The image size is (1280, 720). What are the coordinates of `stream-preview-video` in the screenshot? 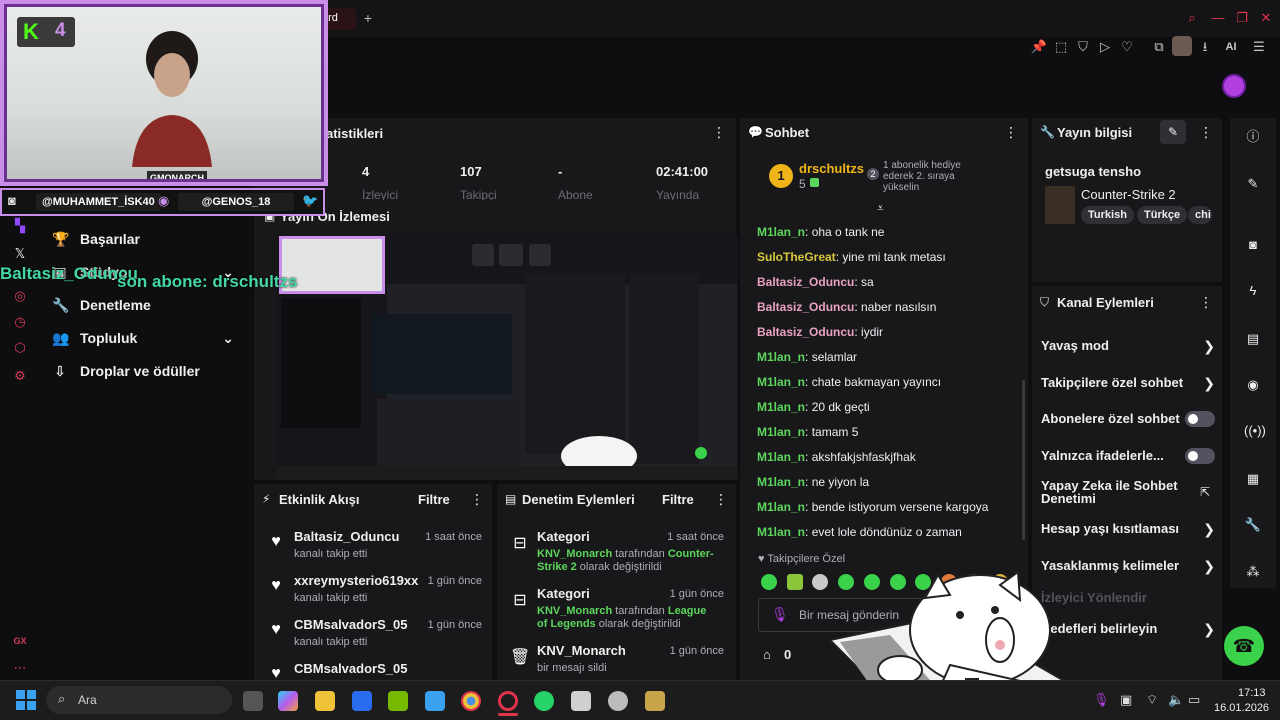 It's located at (507, 357).